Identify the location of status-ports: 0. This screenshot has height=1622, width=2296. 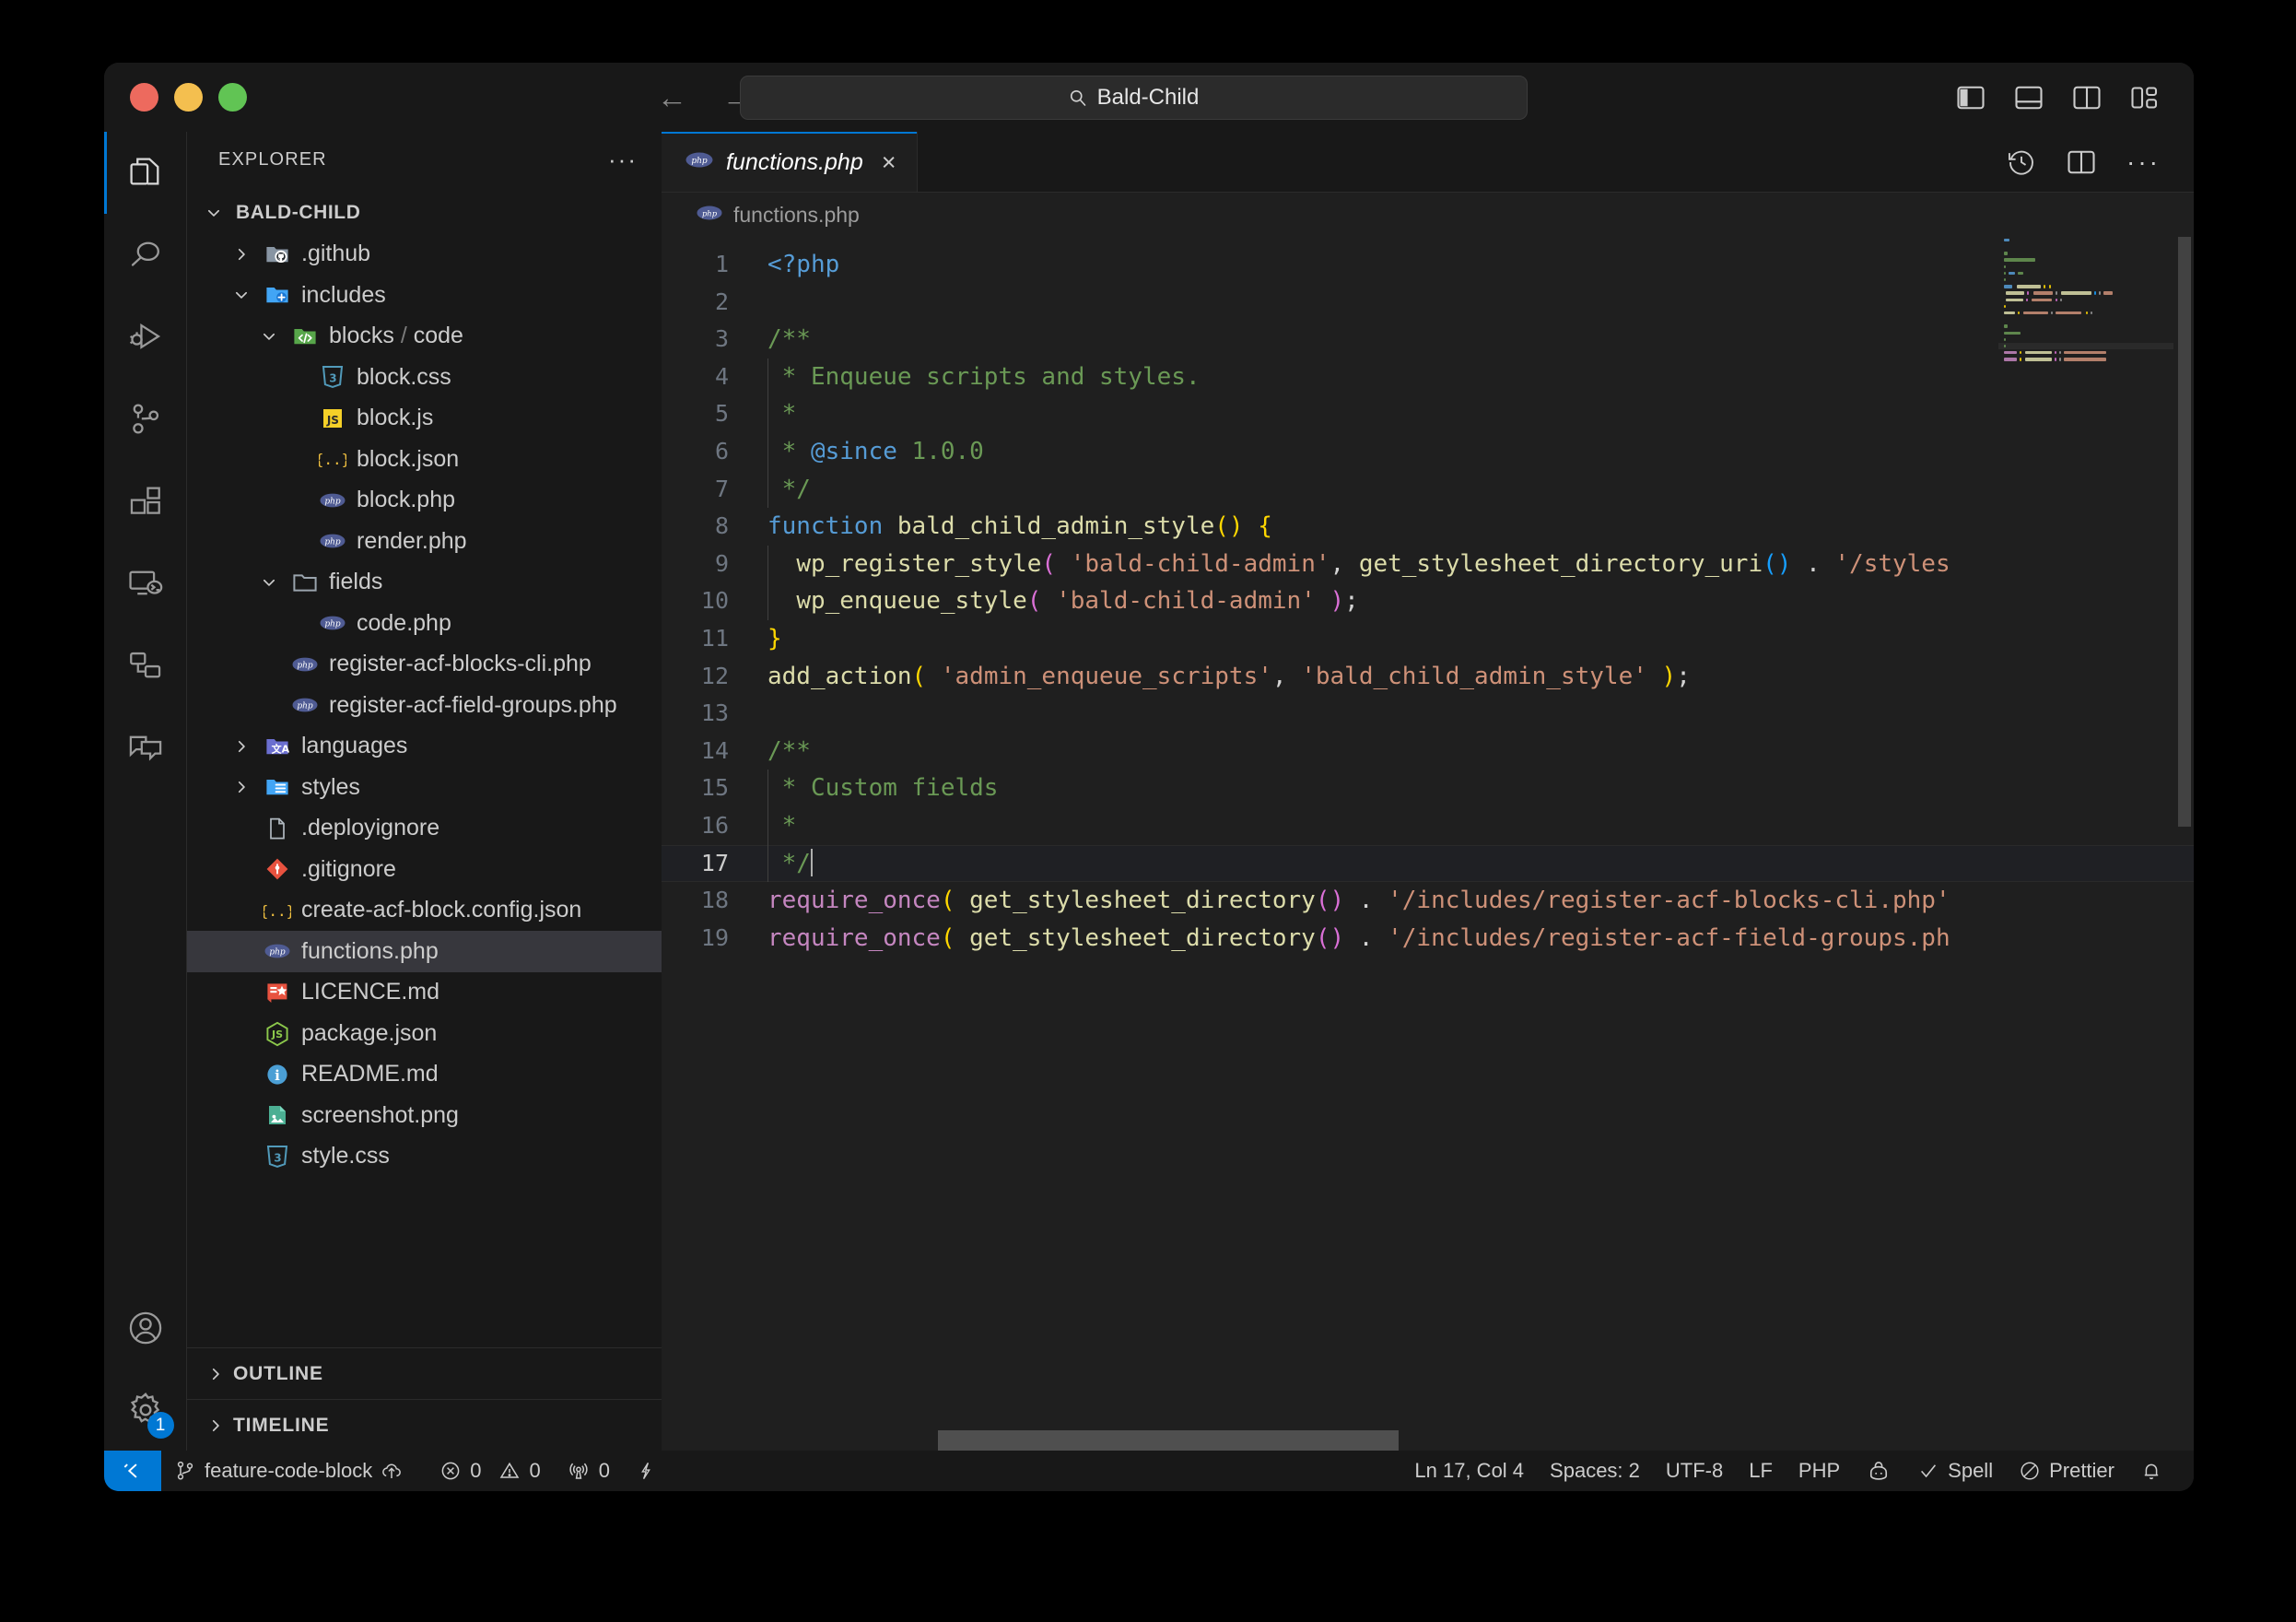
(588, 1471).